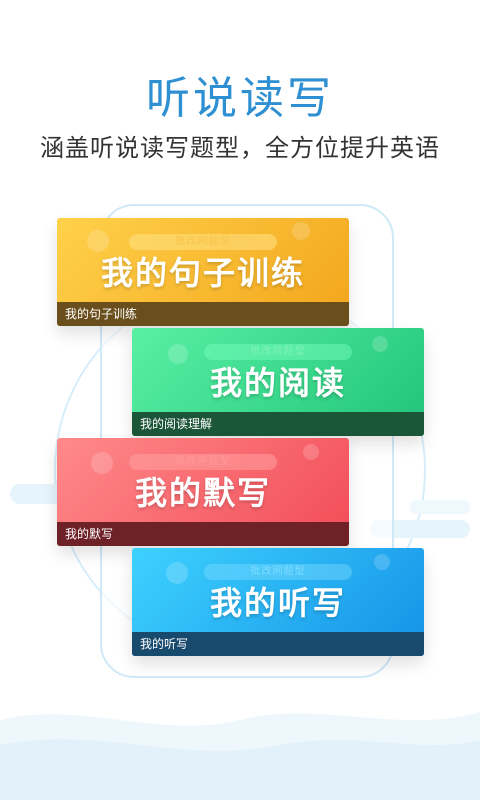  Describe the element at coordinates (278, 644) in the screenshot. I see `card-footer-label: 我的听写` at that location.